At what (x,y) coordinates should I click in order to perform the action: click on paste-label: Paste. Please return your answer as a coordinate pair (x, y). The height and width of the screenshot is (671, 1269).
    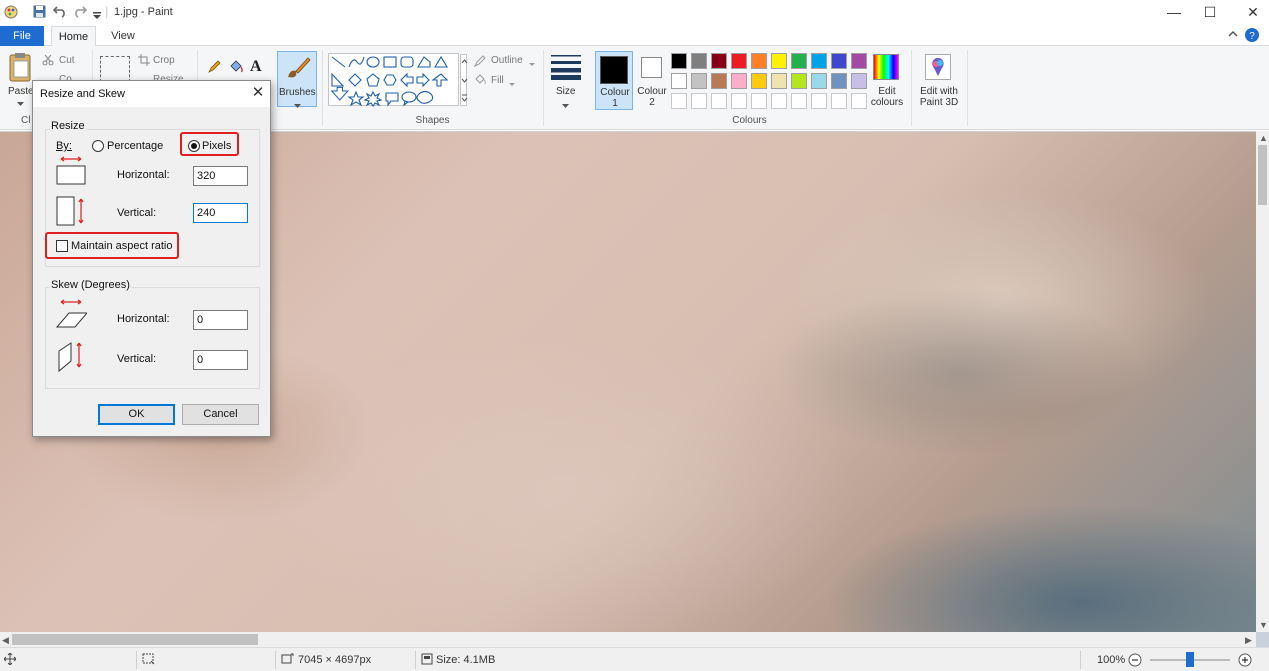
    Looking at the image, I should click on (21, 91).